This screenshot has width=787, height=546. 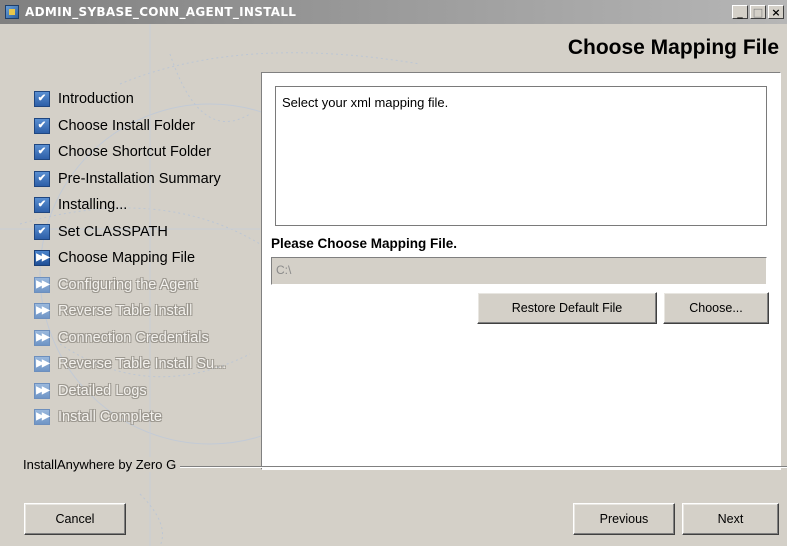 I want to click on window-controls: _ □ ×, so click(x=757, y=12).